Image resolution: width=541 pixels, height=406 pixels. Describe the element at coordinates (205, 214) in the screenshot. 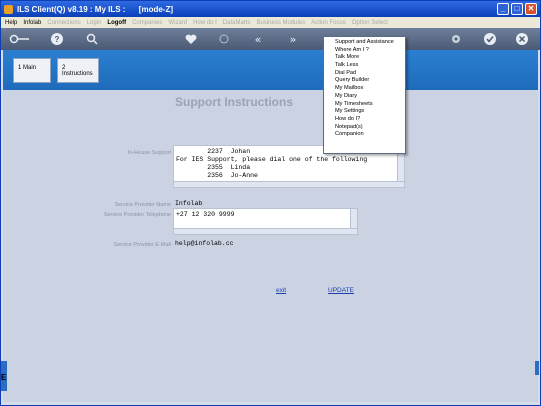

I see `provider-phone-value: +27 12 320 9999` at that location.